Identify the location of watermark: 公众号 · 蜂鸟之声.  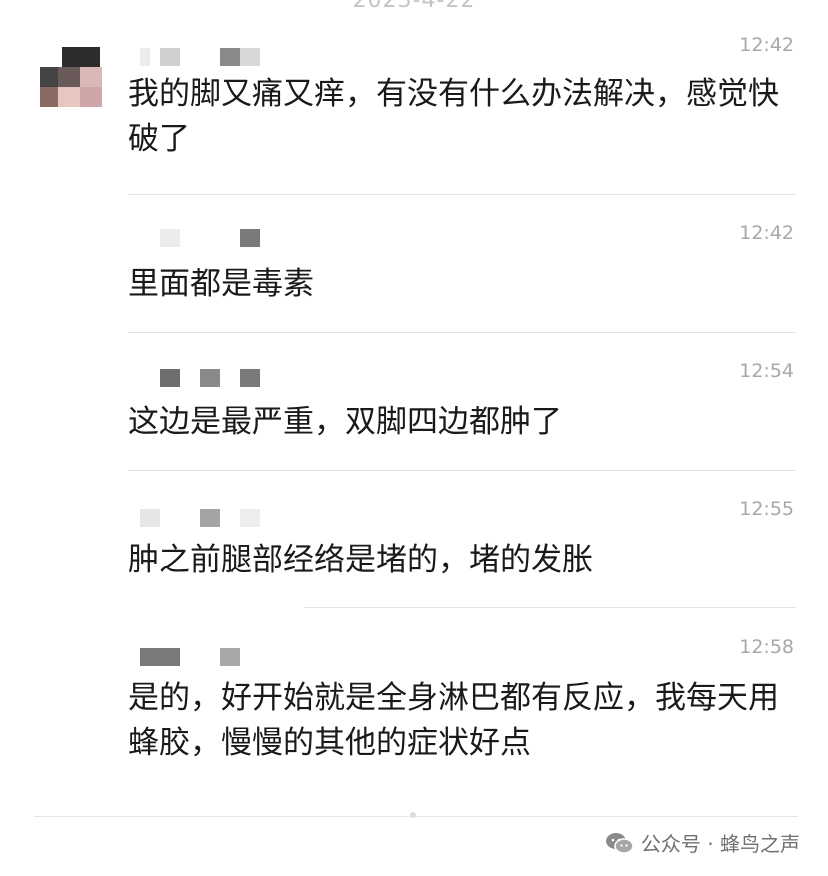
(702, 842).